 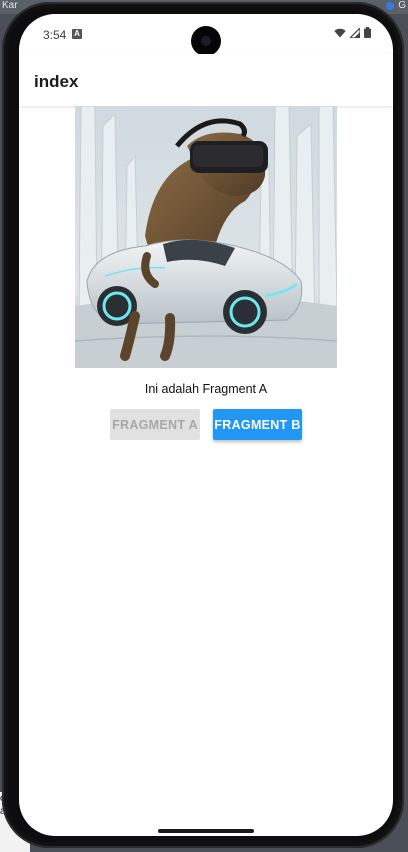 I want to click on gesture-navigation-bar, so click(x=206, y=831).